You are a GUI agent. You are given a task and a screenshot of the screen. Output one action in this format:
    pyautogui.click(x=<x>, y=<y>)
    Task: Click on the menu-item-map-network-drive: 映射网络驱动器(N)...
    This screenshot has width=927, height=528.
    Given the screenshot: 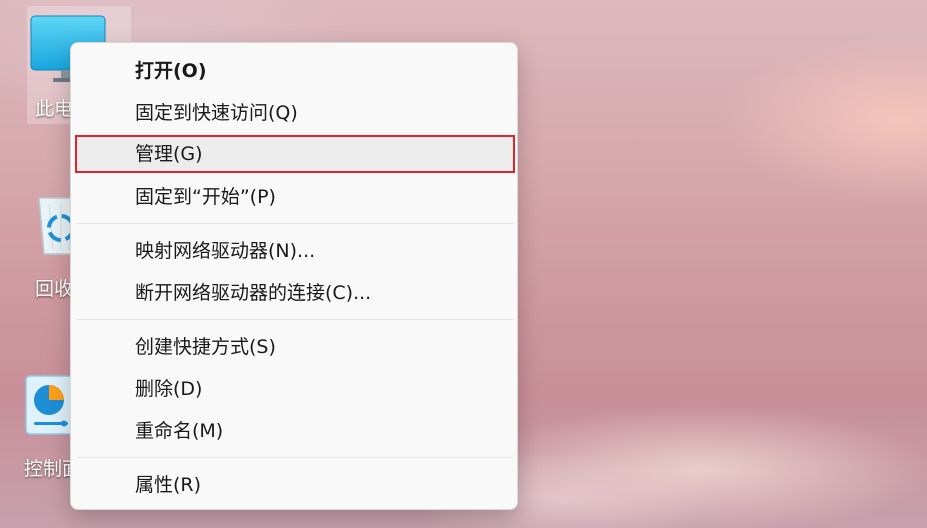 What is the action you would take?
    pyautogui.click(x=295, y=251)
    